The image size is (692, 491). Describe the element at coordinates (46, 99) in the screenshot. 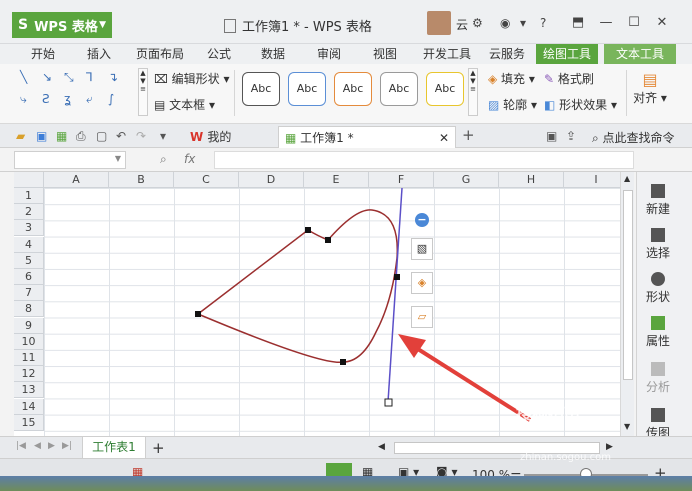

I see `curved-connector-icon: Ƨ` at that location.